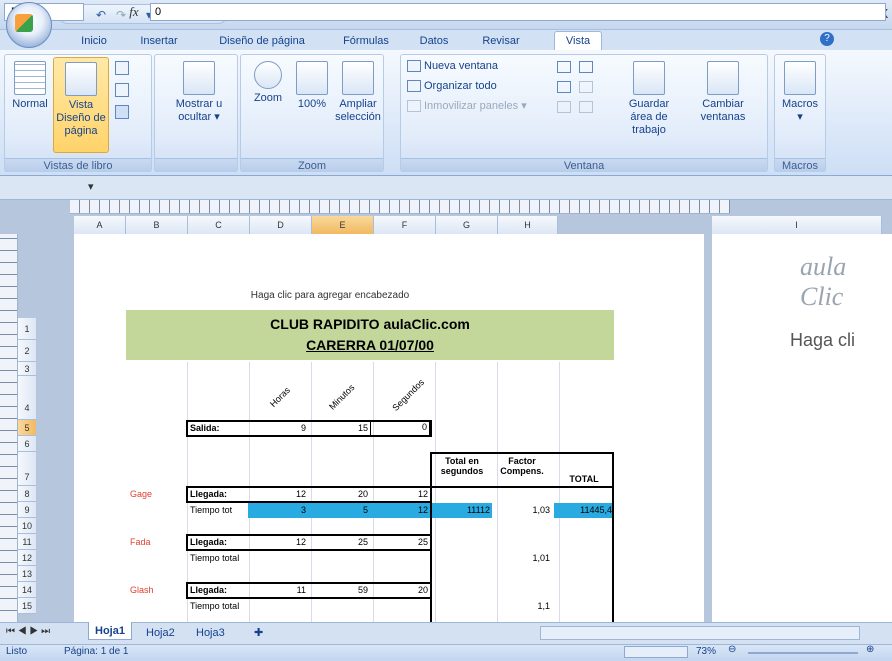  Describe the element at coordinates (522, 558) in the screenshot. I see `factor-value: 1,01` at that location.